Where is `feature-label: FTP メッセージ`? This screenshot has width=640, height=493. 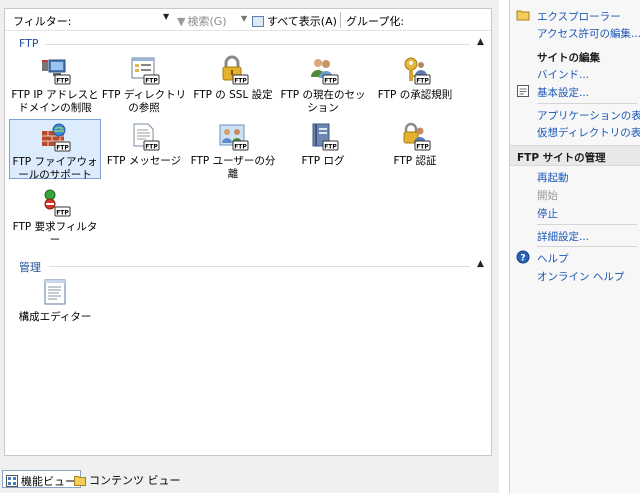
feature-label: FTP メッセージ is located at coordinates (144, 161).